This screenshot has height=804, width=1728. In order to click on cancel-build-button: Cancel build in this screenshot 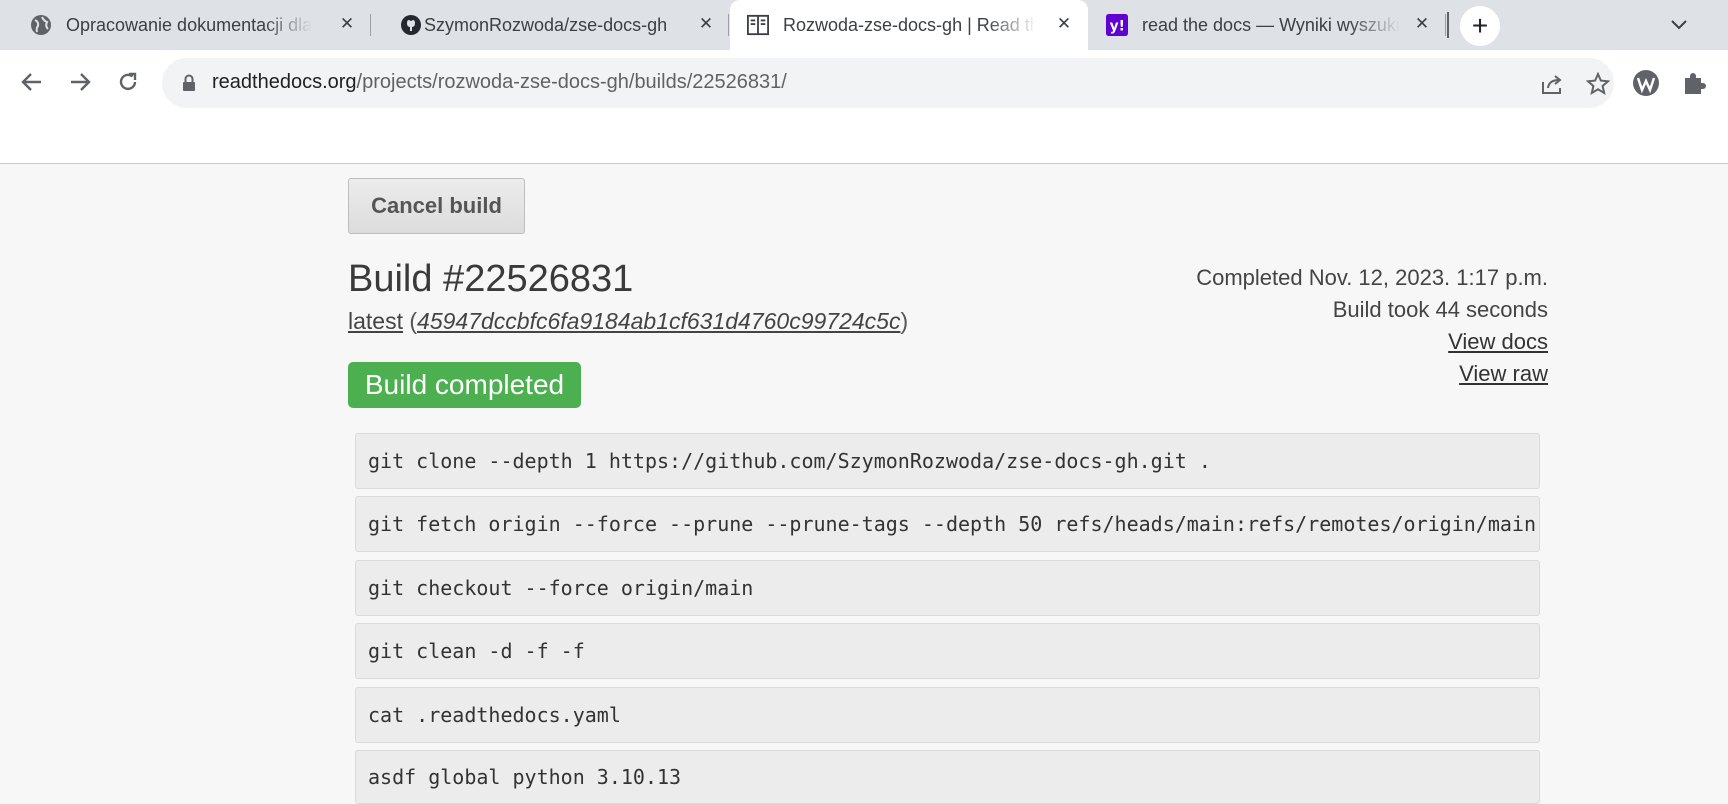, I will do `click(436, 206)`.